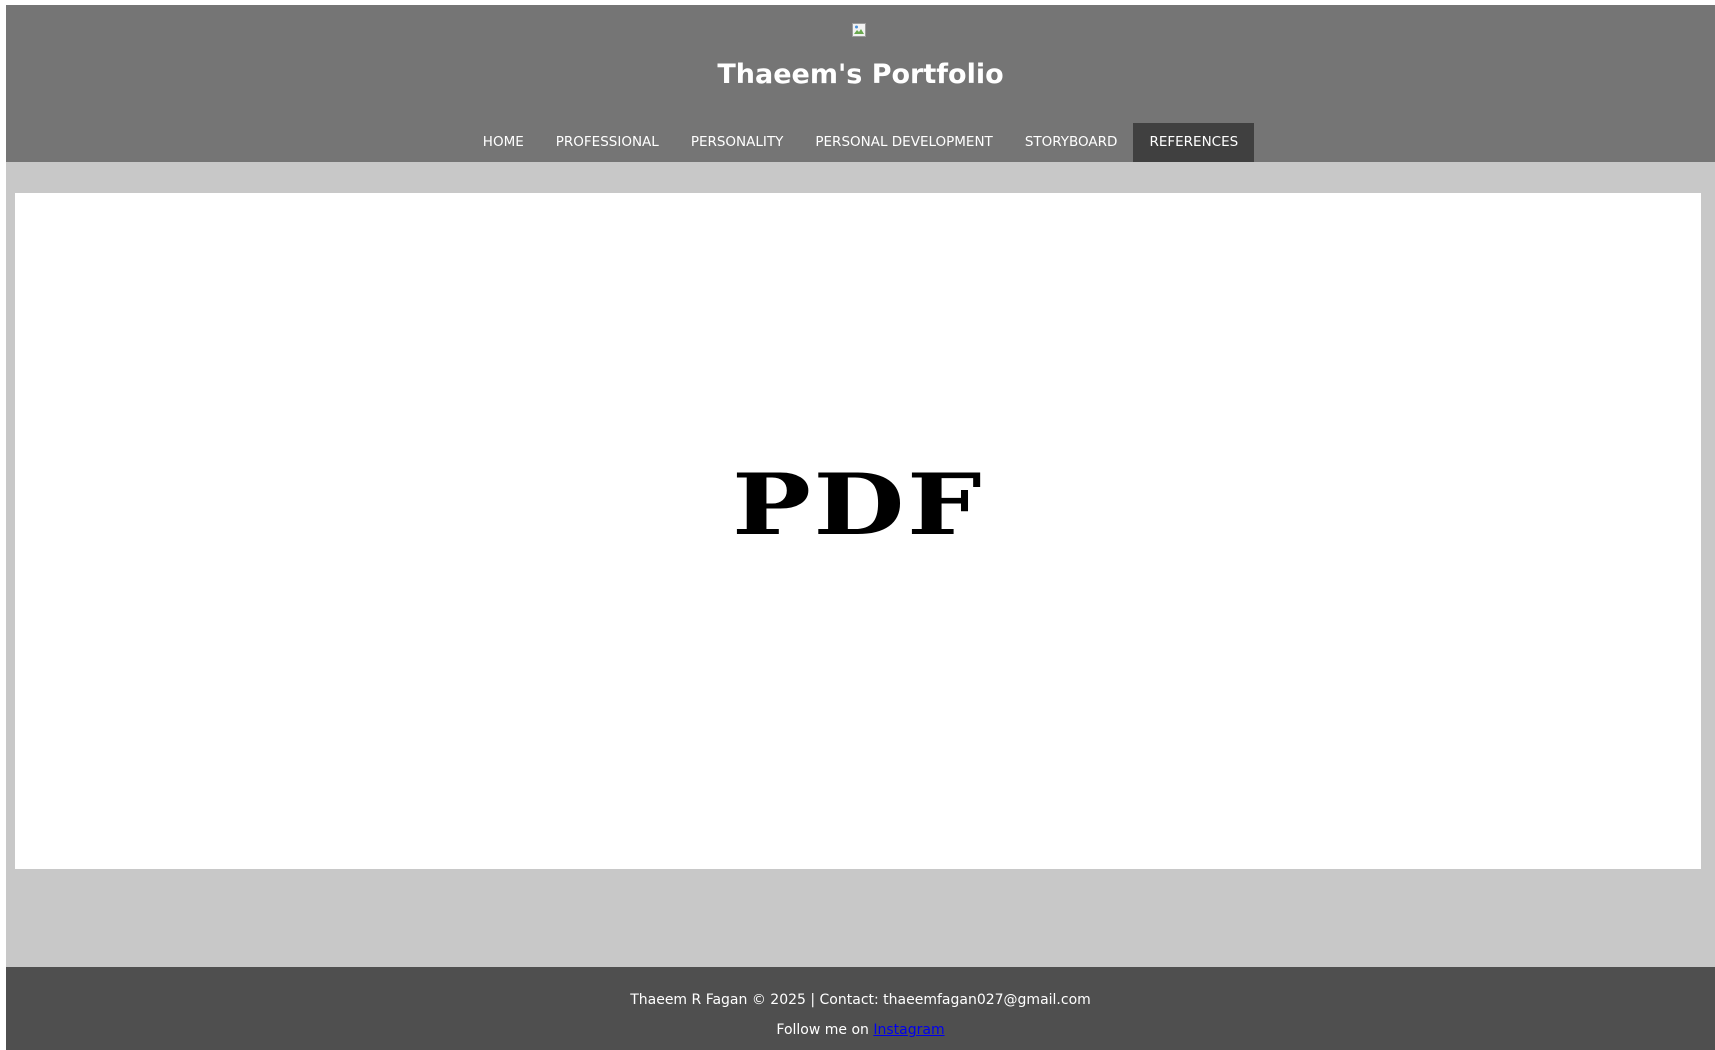  I want to click on nav-item-references: REFERENCES, so click(1194, 142).